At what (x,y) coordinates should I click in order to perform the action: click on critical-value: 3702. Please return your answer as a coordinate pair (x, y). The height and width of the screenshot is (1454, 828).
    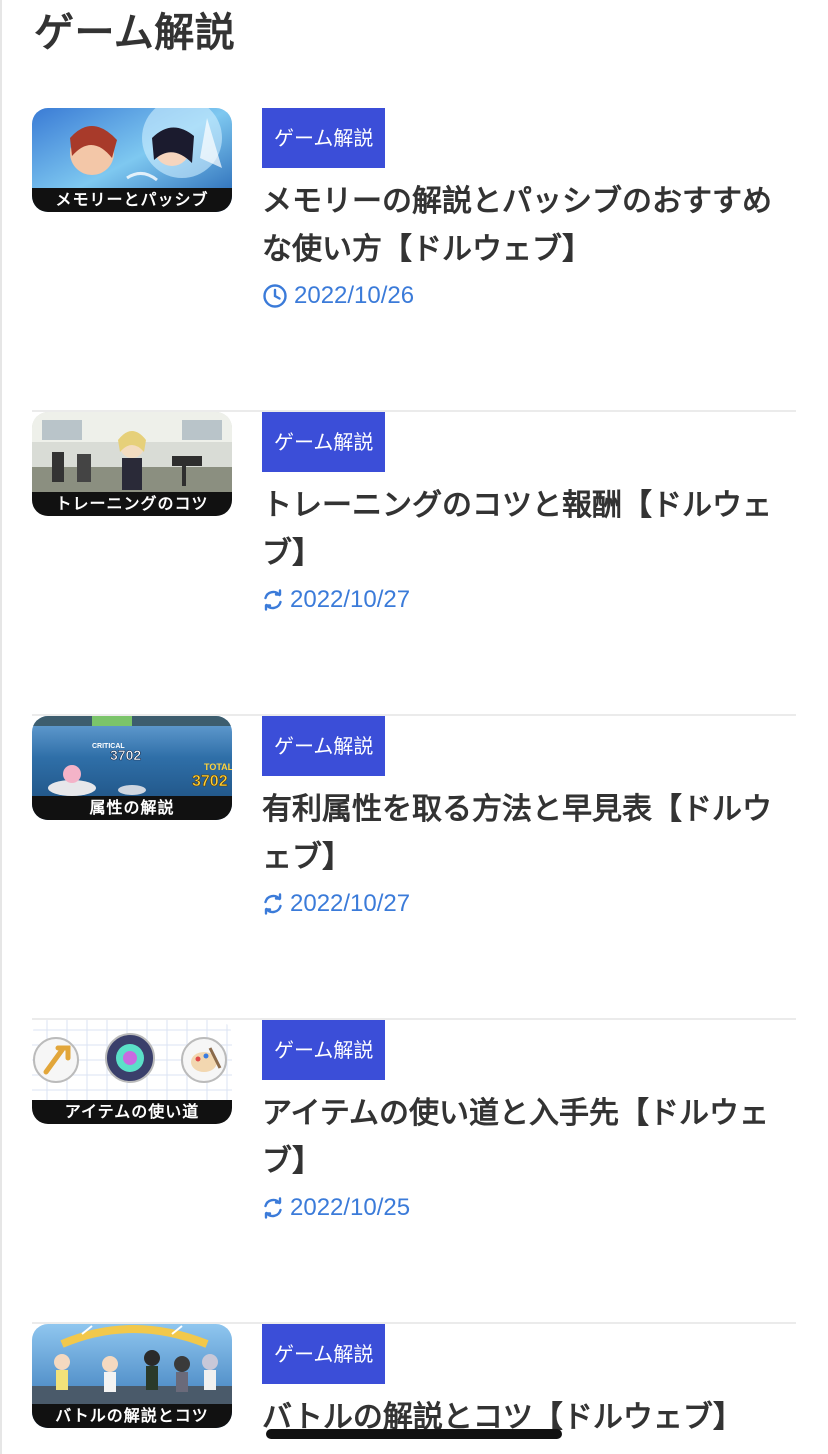
    Looking at the image, I should click on (125, 755).